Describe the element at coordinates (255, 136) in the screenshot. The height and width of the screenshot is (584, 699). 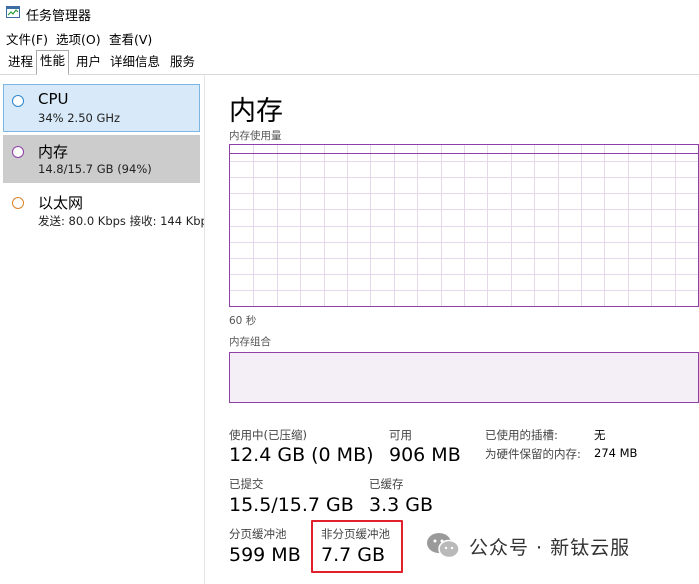
I see `memory-usage-label: 内存使用量` at that location.